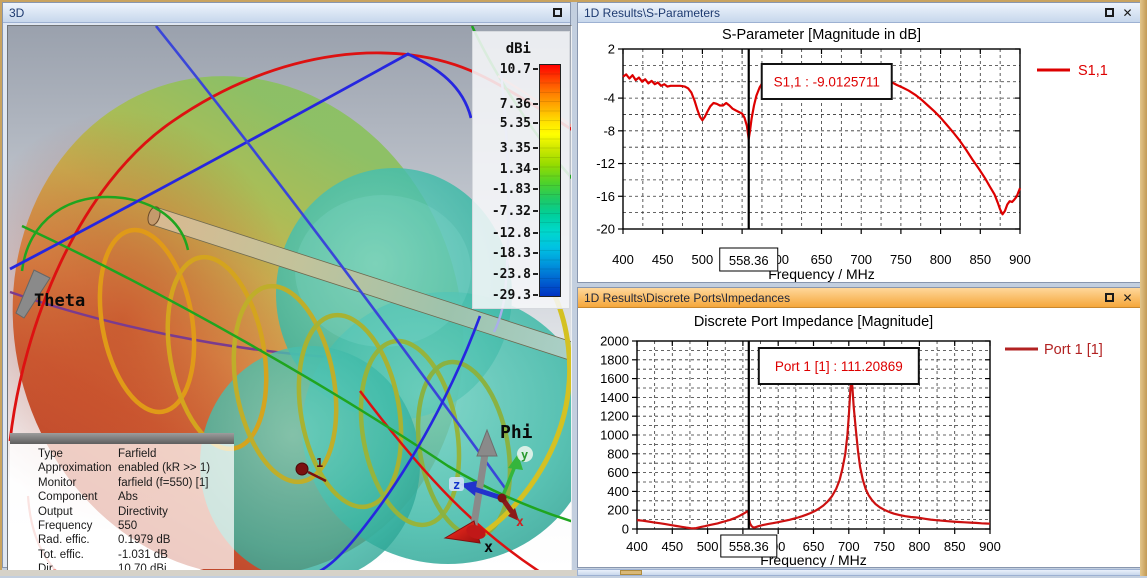  I want to click on z-axis-label: z, so click(456, 485).